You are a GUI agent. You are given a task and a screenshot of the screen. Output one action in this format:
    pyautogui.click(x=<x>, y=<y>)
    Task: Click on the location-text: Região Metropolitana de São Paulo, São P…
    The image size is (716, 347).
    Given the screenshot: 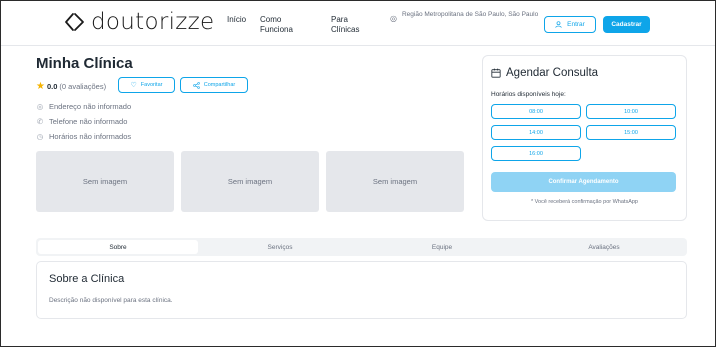 What is the action you would take?
    pyautogui.click(x=470, y=14)
    